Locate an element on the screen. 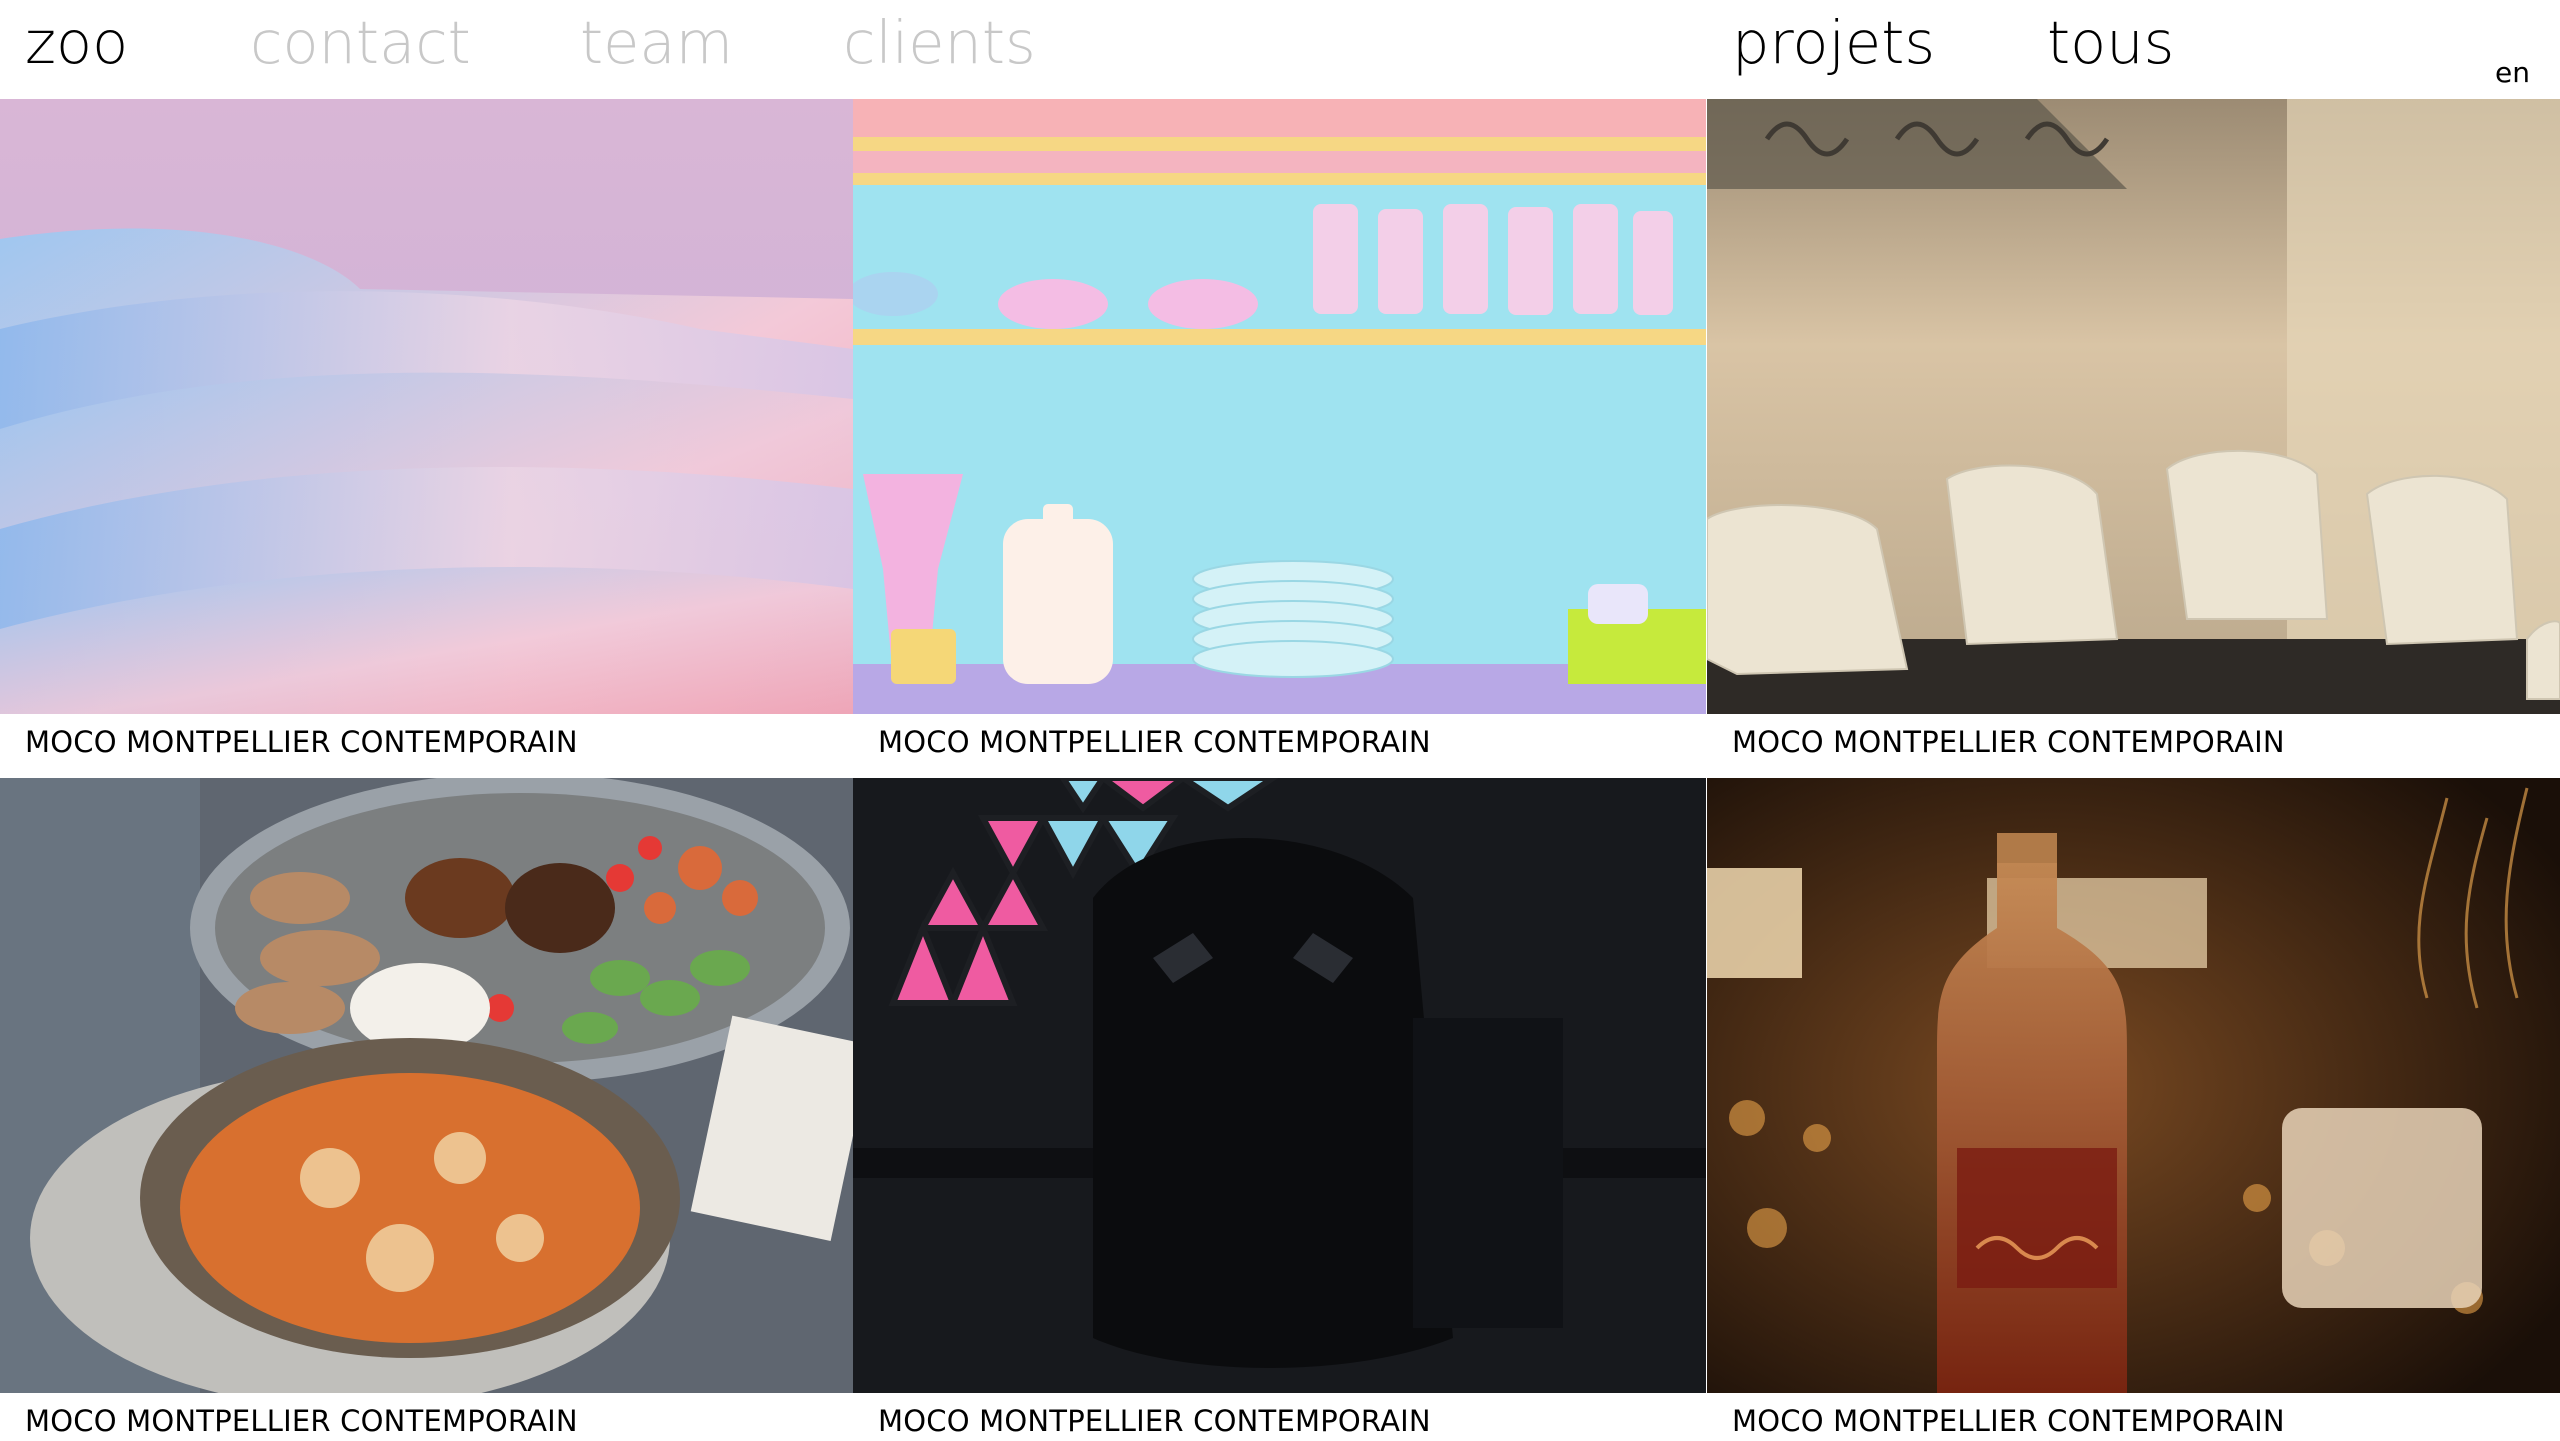 This screenshot has width=2560, height=1441. project-image-pastel-waves is located at coordinates (426, 406).